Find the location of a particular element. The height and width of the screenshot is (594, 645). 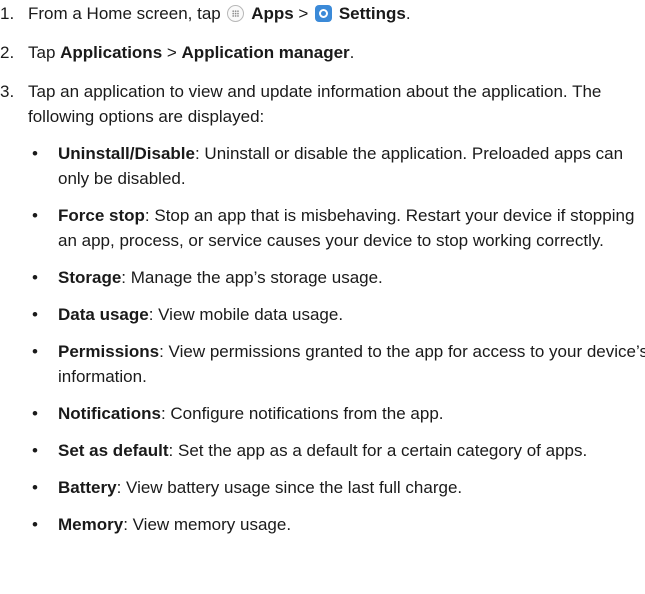

settings-icon is located at coordinates (324, 13).